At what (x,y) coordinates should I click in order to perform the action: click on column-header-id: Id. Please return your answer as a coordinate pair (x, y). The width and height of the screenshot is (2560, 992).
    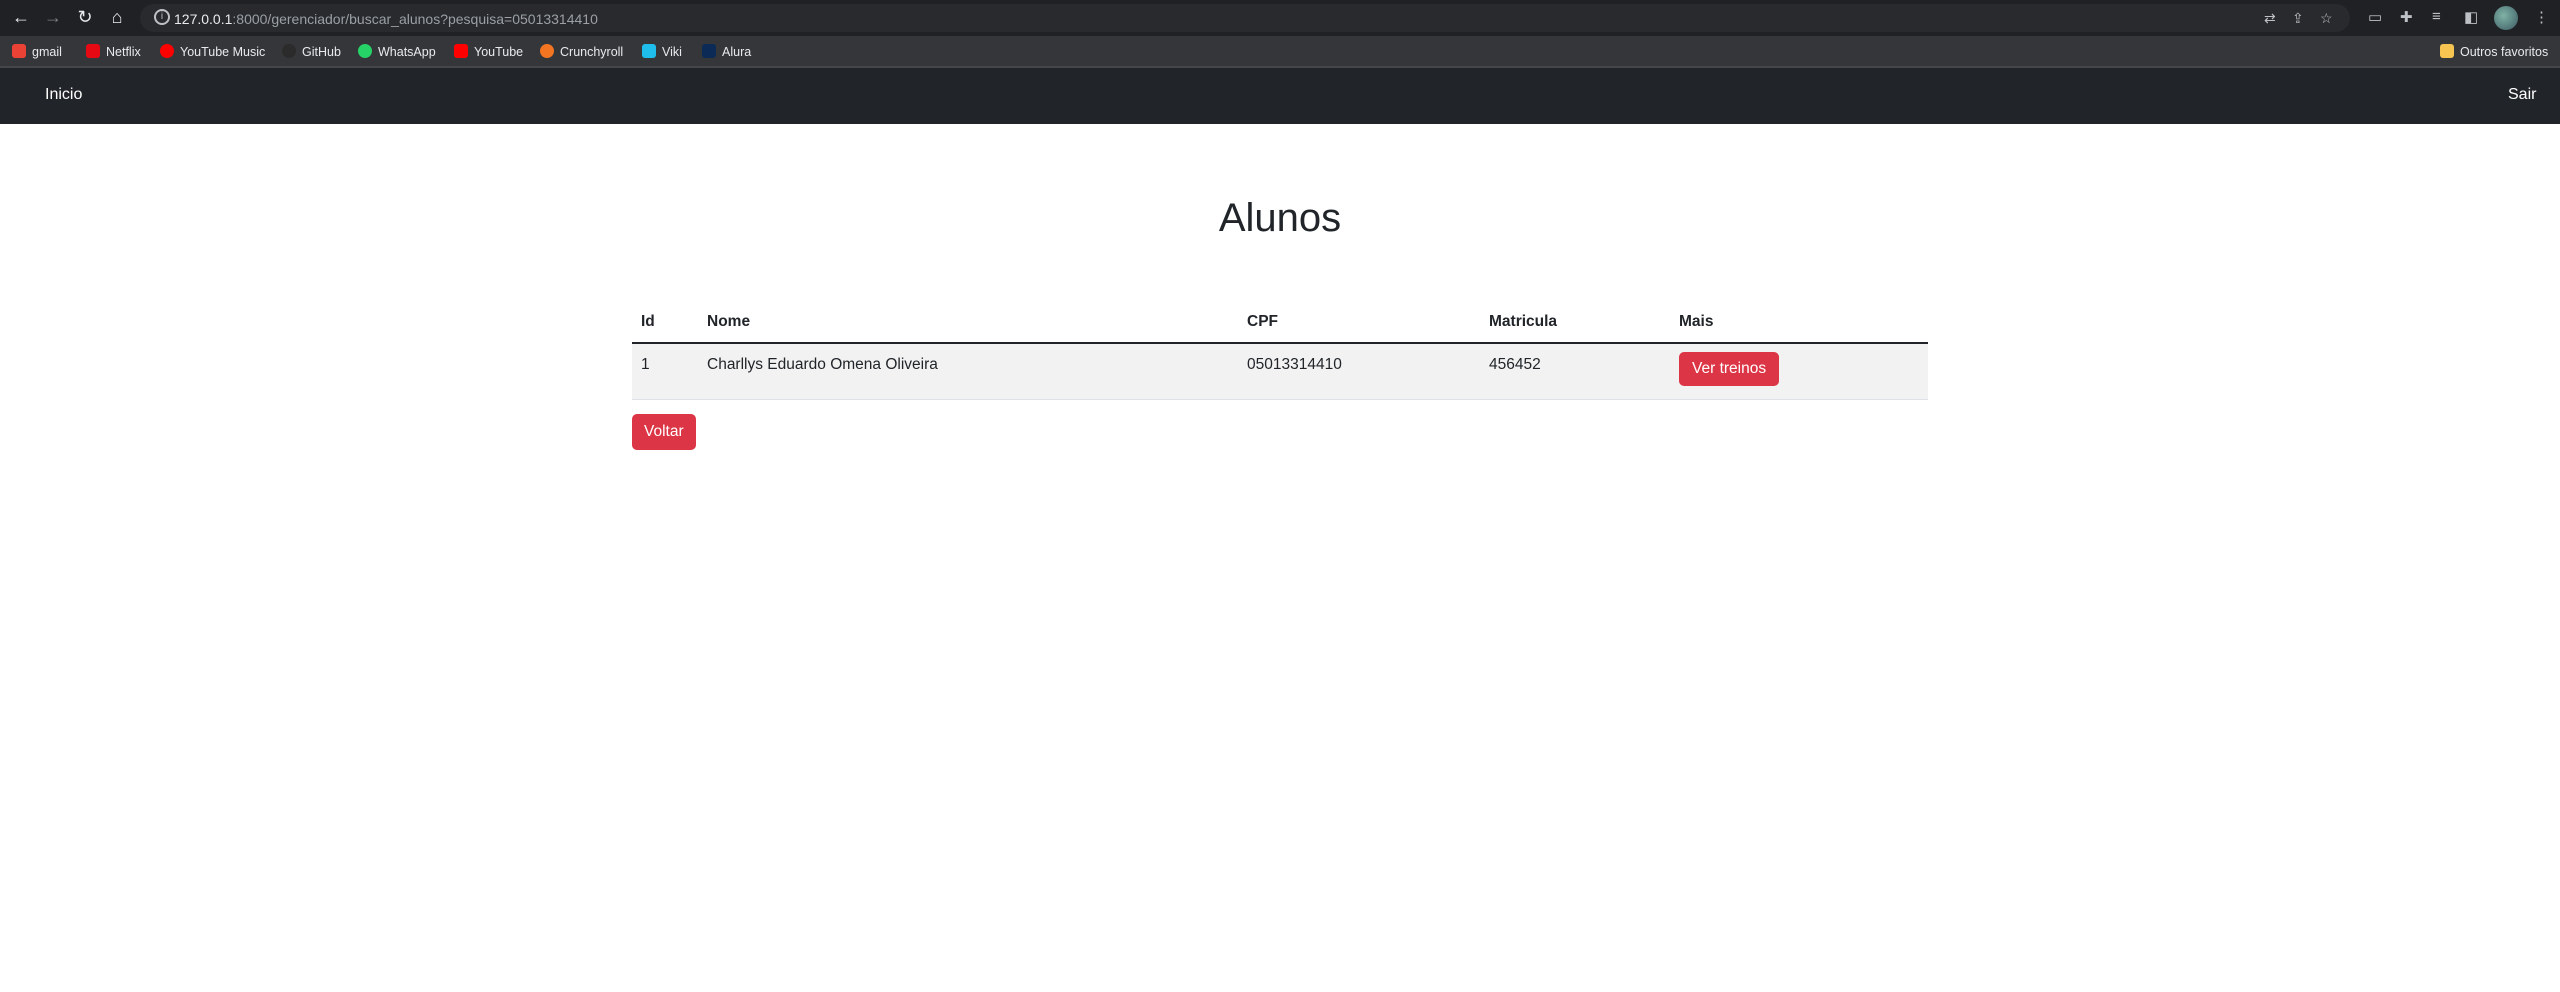
    Looking at the image, I should click on (665, 323).